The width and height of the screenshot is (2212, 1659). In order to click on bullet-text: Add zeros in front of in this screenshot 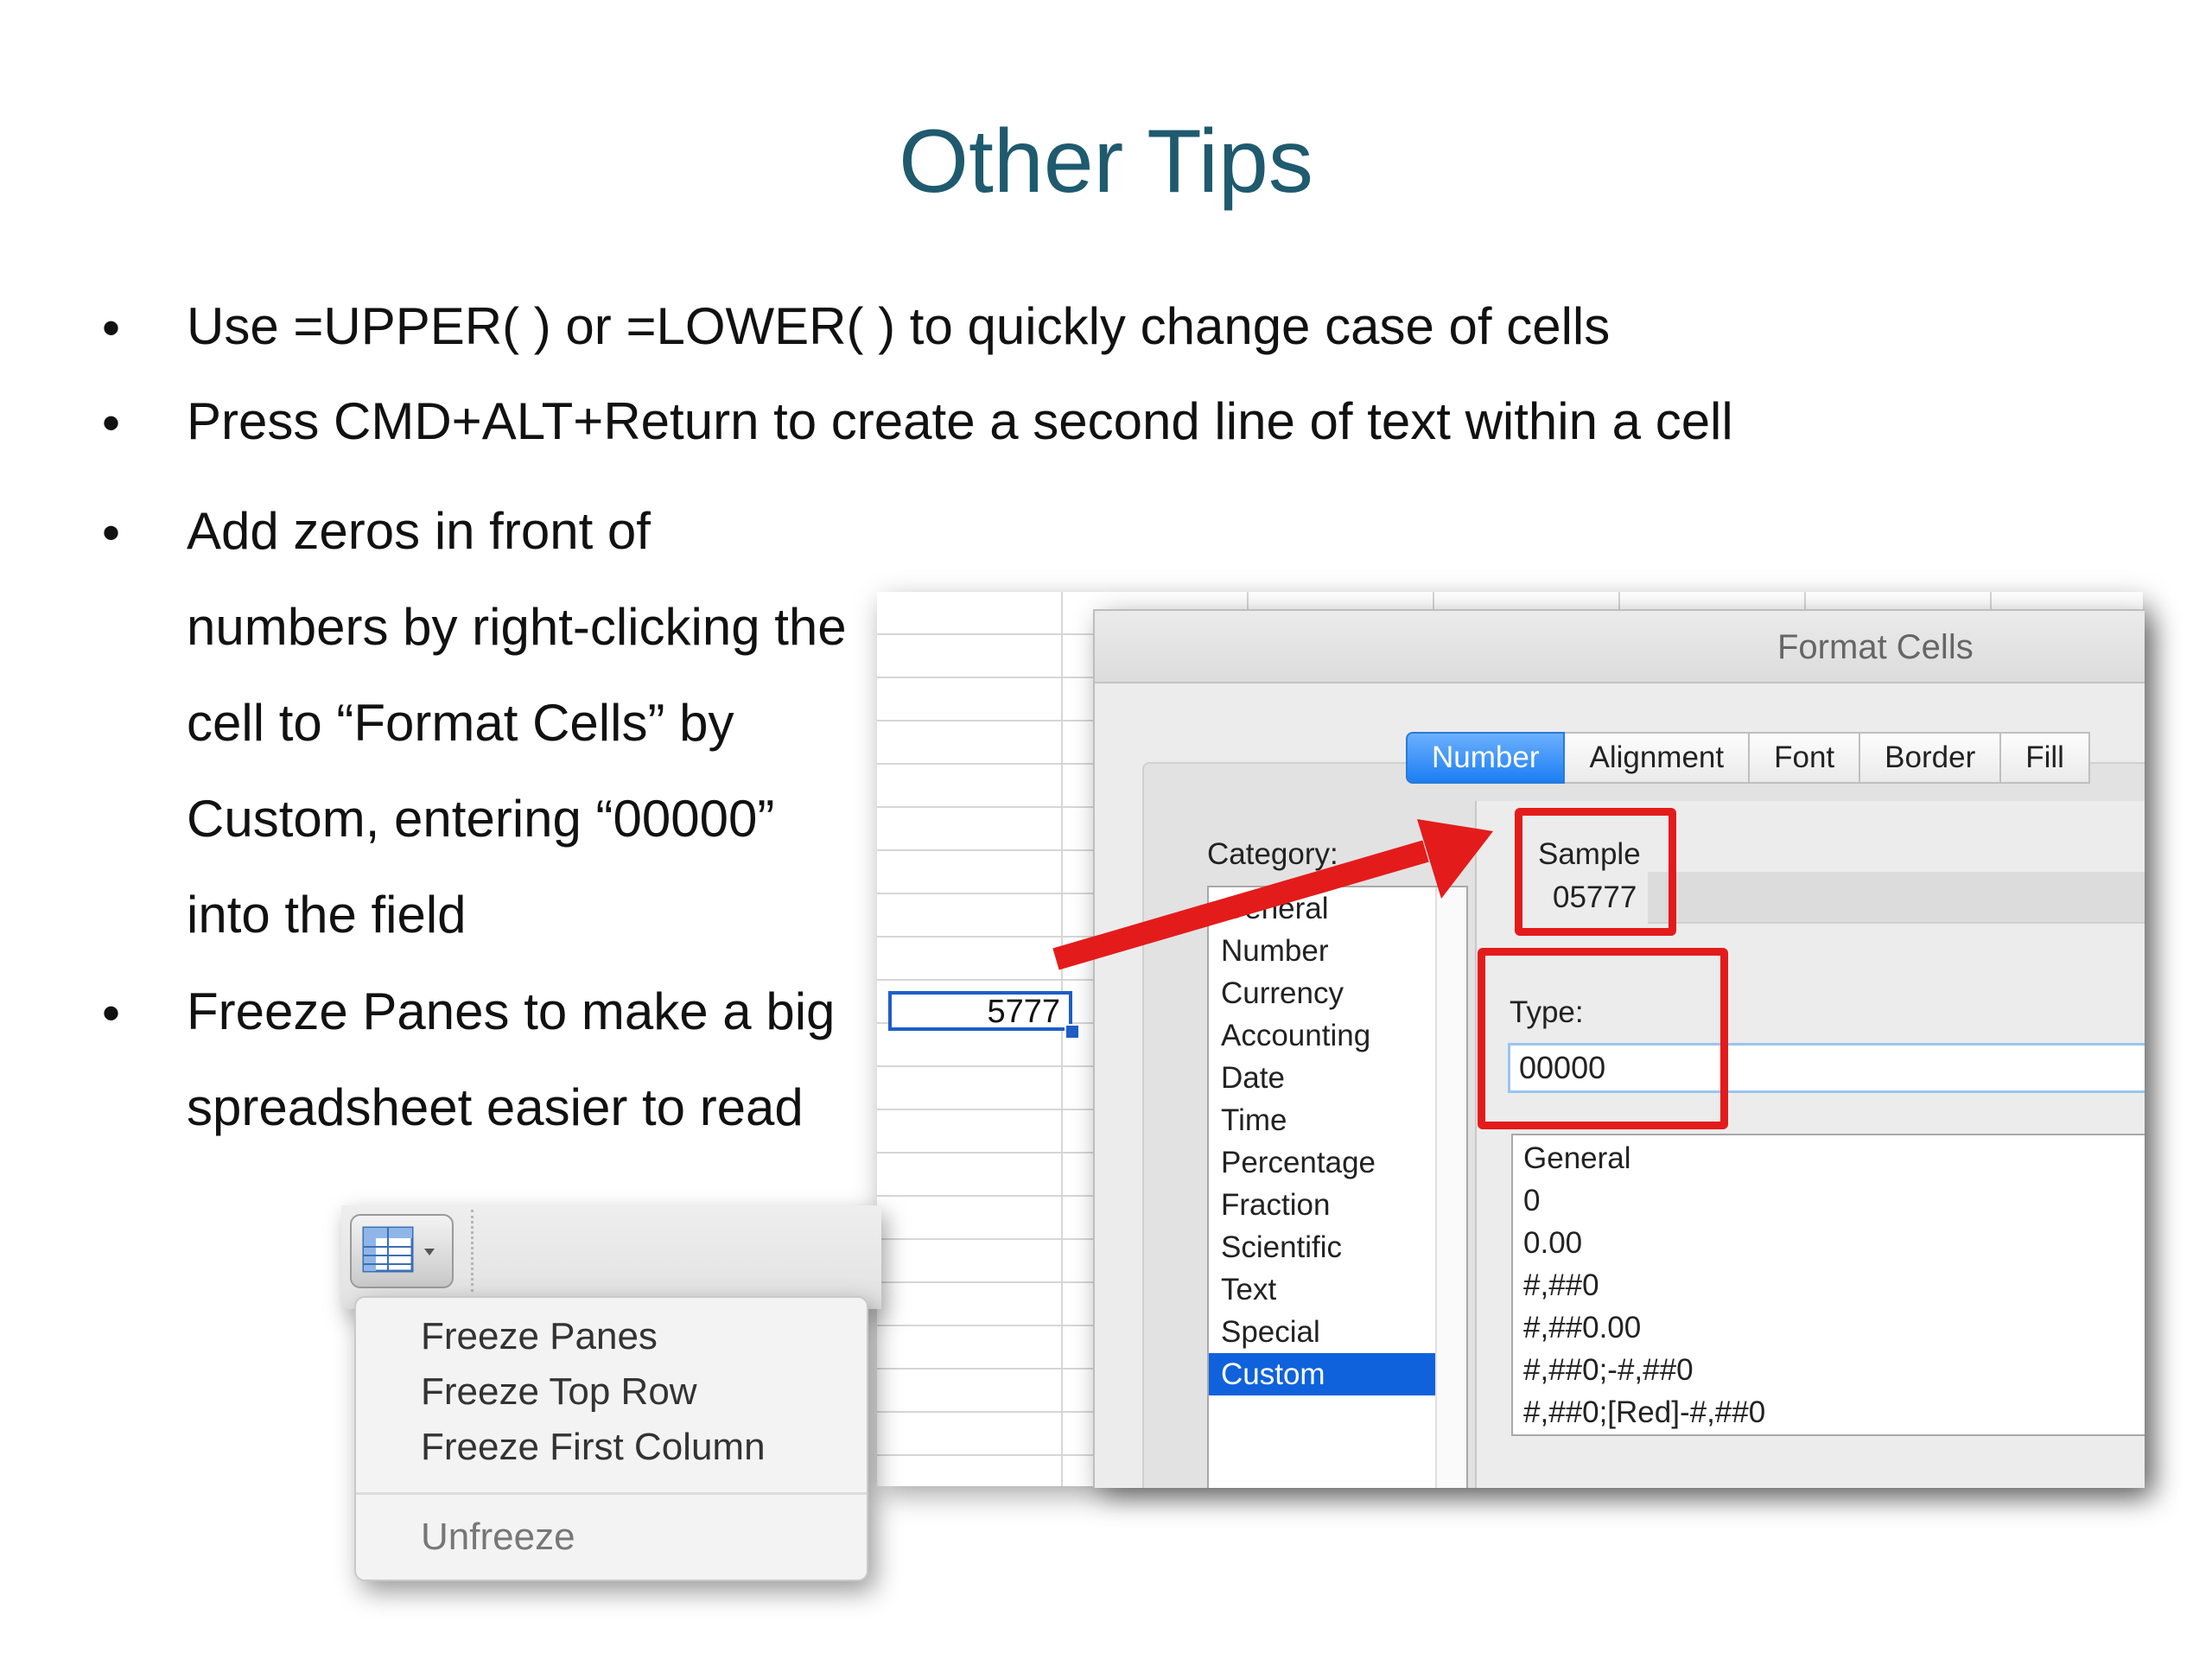, I will do `click(419, 531)`.